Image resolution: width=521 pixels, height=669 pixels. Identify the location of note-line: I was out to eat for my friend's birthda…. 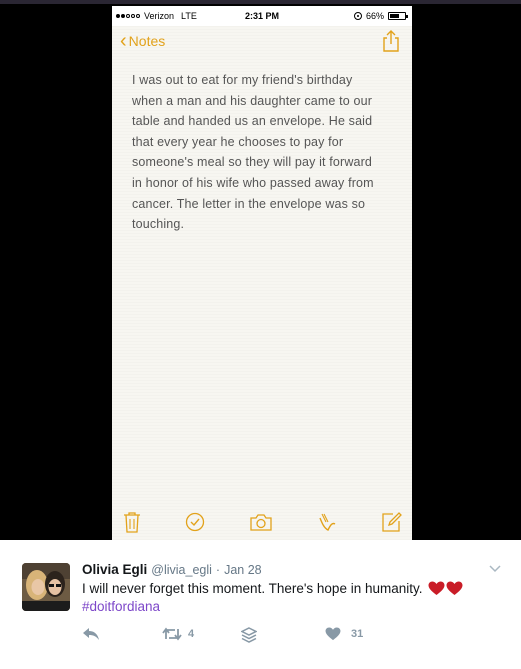
(242, 80).